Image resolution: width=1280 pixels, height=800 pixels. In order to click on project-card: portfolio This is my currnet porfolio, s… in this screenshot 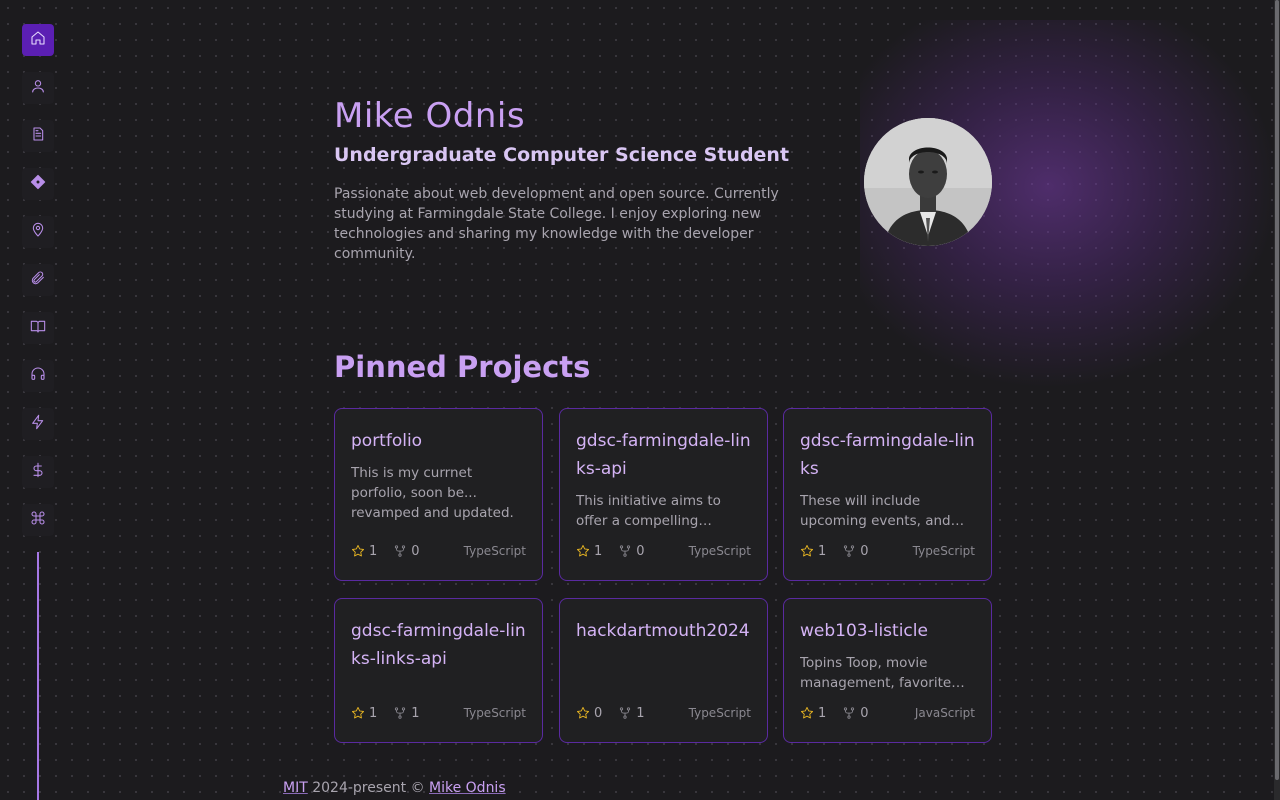, I will do `click(438, 494)`.